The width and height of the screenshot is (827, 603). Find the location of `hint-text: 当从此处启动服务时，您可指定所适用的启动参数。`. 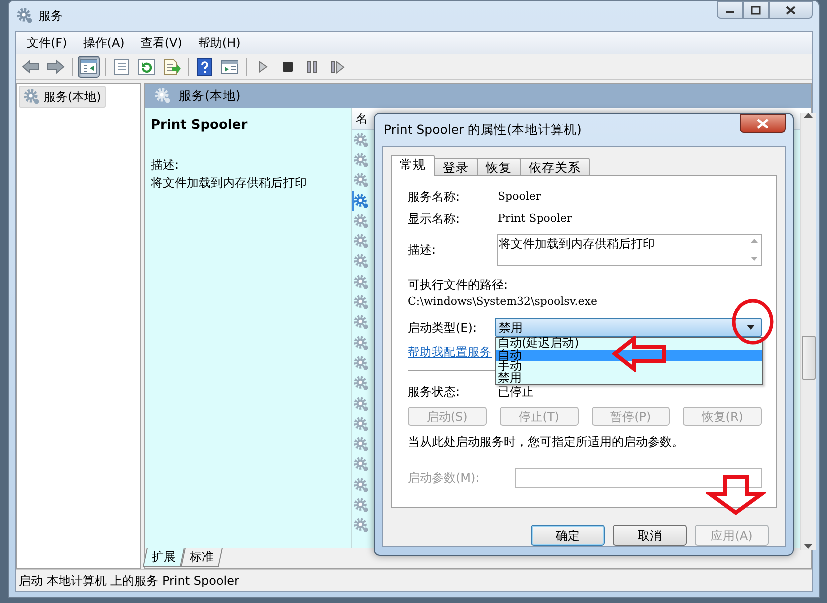

hint-text: 当从此处启动服务时，您可指定所适用的启动参数。 is located at coordinates (546, 442).